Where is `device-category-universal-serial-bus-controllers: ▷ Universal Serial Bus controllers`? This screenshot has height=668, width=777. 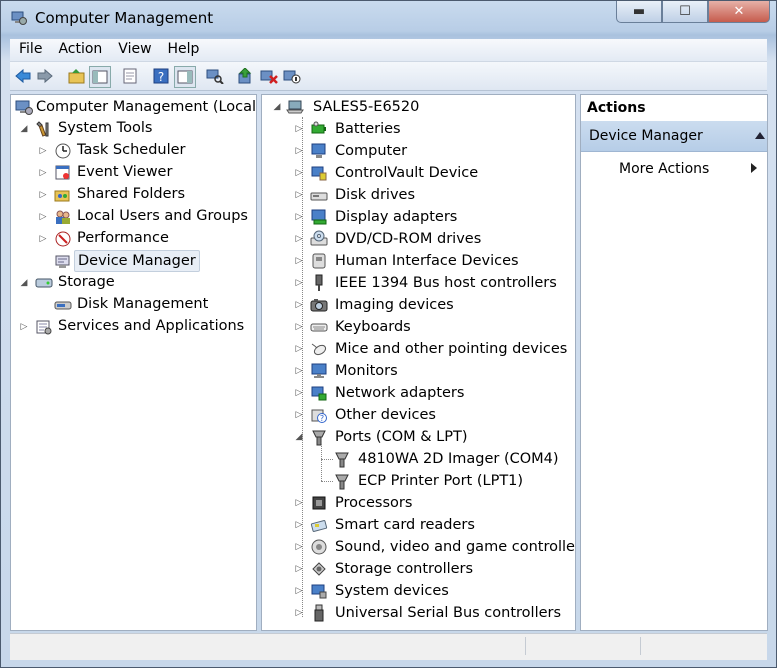 device-category-universal-serial-bus-controllers: ▷ Universal Serial Bus controllers is located at coordinates (434, 613).